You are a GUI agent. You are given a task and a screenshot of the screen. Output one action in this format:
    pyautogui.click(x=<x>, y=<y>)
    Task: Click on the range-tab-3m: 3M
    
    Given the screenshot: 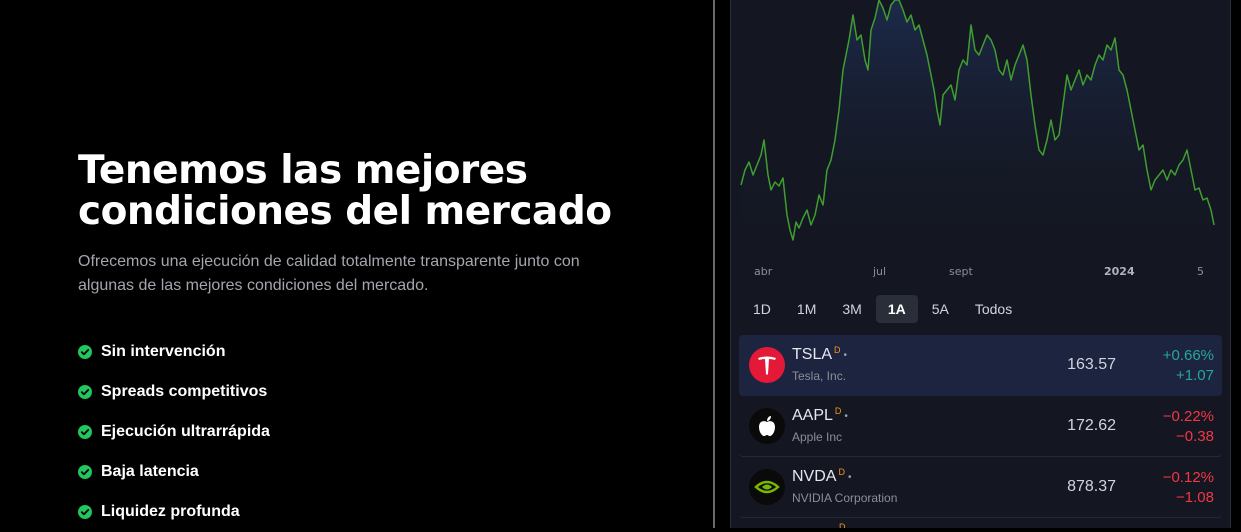 What is the action you would take?
    pyautogui.click(x=851, y=309)
    